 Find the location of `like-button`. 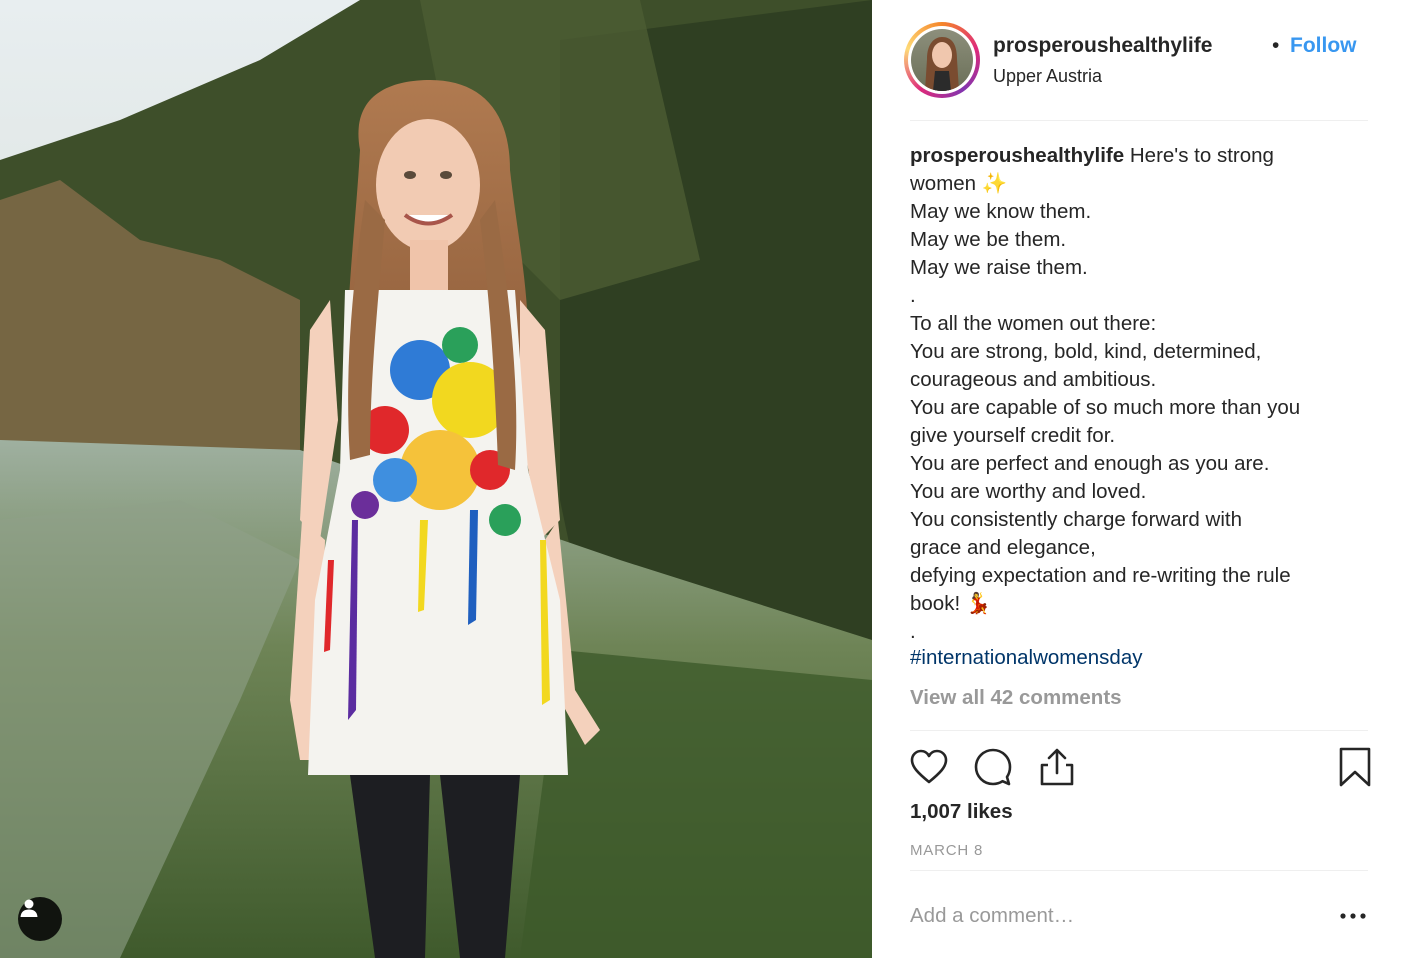

like-button is located at coordinates (929, 767).